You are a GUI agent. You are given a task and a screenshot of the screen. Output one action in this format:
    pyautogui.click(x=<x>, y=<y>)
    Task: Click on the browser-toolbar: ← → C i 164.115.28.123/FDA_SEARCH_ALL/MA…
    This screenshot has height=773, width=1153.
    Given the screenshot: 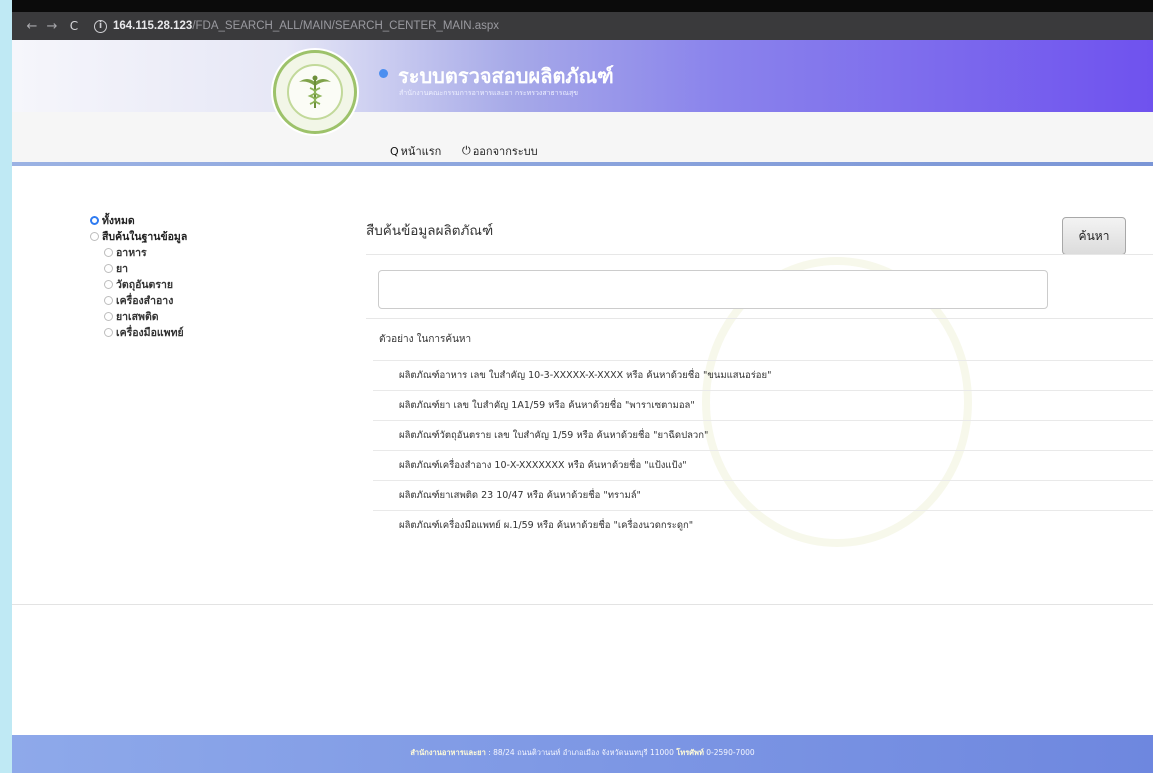 What is the action you would take?
    pyautogui.click(x=582, y=26)
    